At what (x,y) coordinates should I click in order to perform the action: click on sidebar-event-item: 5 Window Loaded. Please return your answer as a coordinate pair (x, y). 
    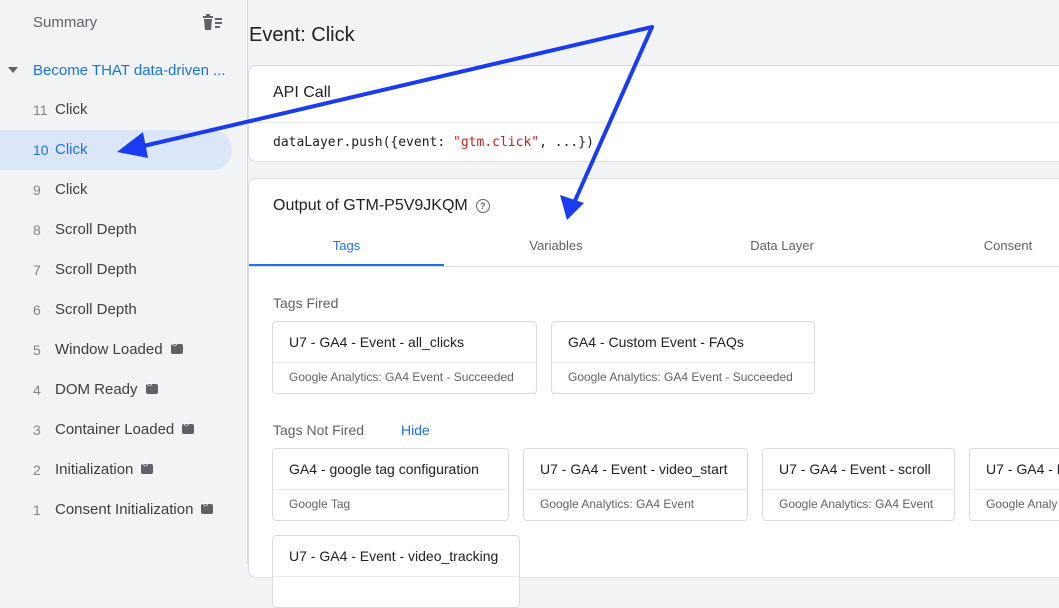
    Looking at the image, I should click on (116, 350).